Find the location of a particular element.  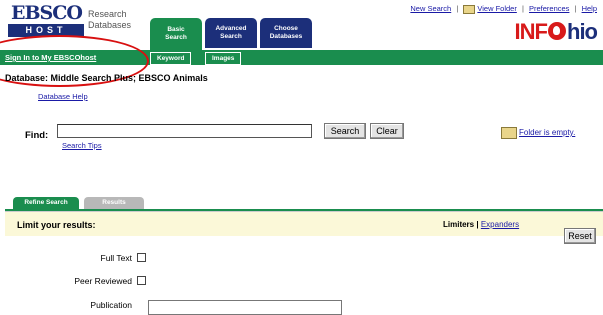

tab-results: Results is located at coordinates (114, 203).